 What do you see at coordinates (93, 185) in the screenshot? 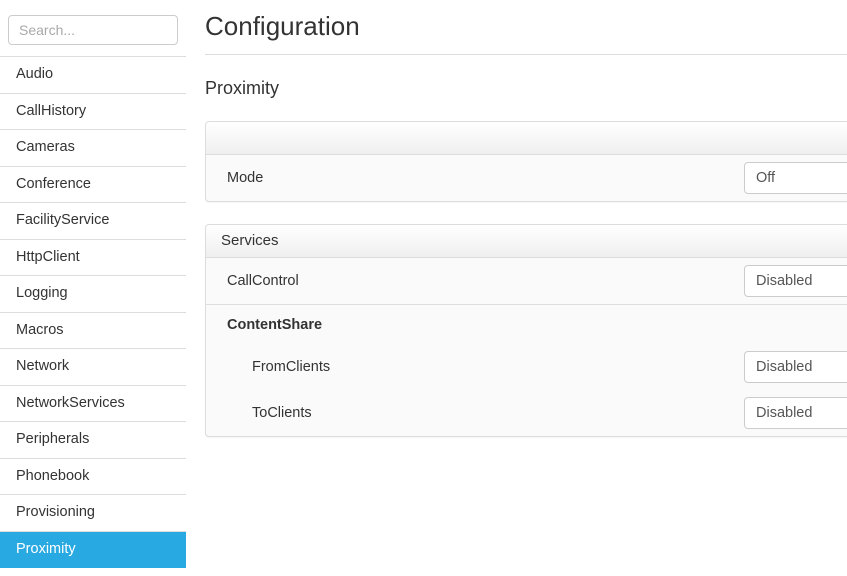
I see `sidebar-item-conference: Conference` at bounding box center [93, 185].